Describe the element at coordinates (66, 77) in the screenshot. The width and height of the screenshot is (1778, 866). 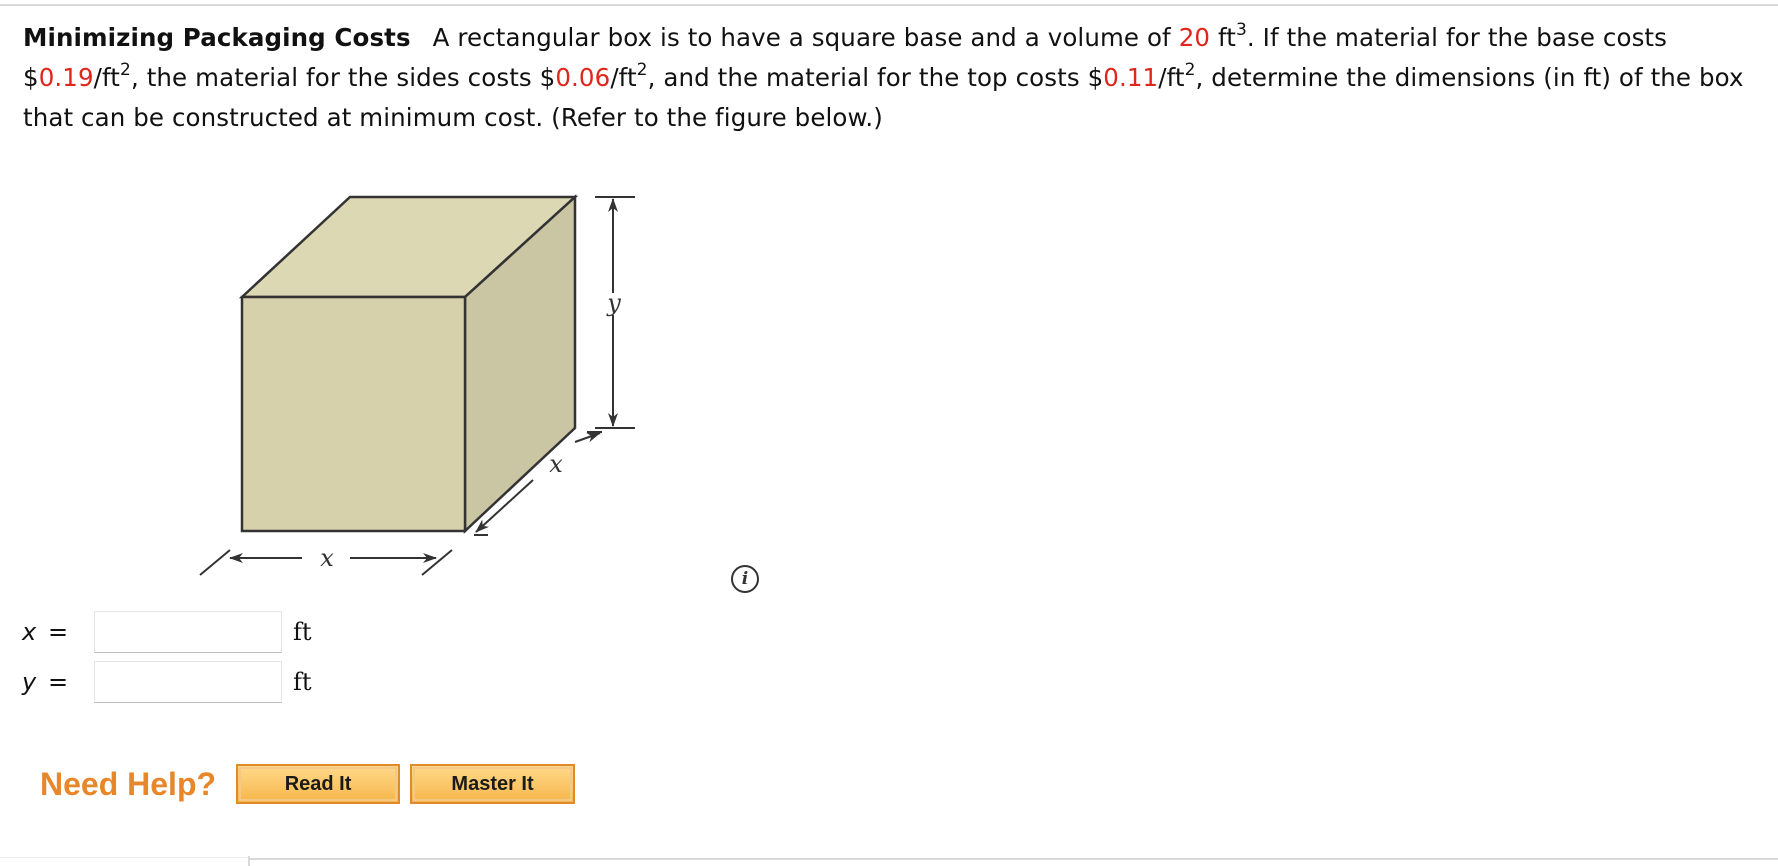
I see `base-cost-value: 0.19` at that location.